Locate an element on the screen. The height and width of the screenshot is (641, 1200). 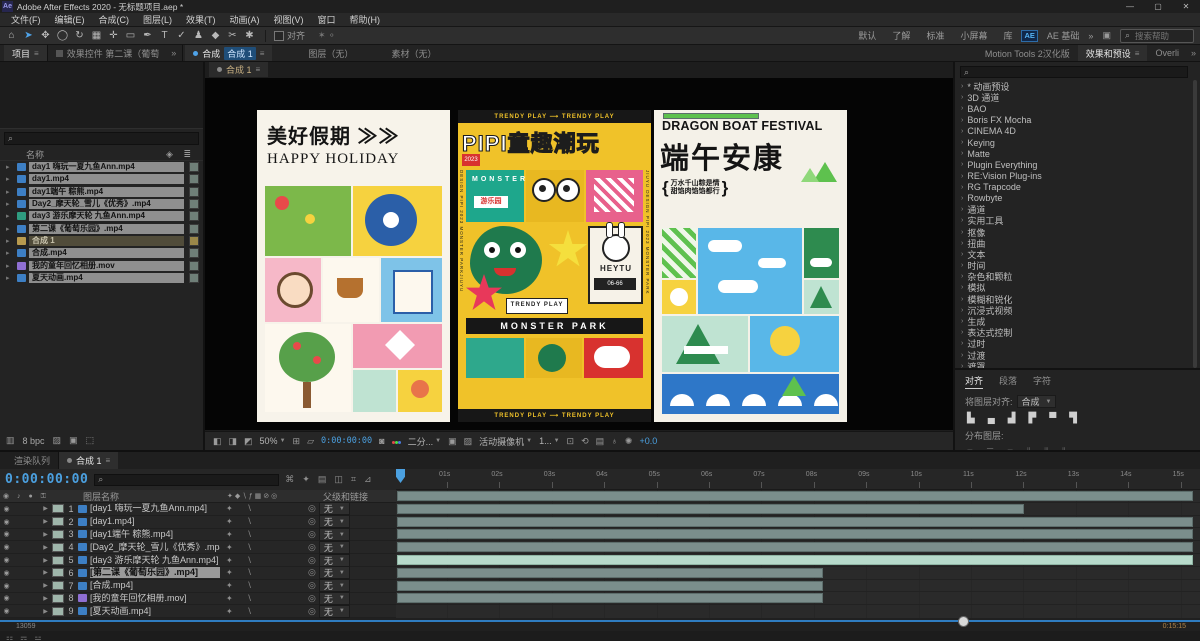
effects-category: › RG Trapcode is located at coordinates (1073, 187).